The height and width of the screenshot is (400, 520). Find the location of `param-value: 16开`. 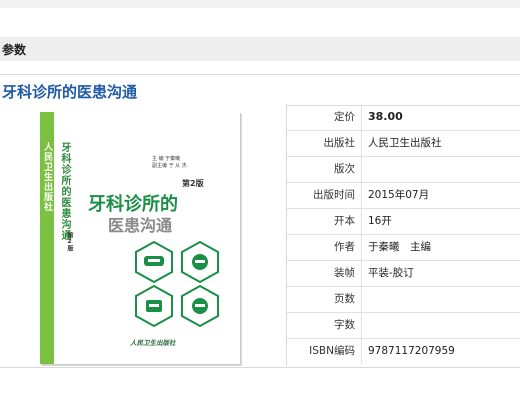

param-value: 16开 is located at coordinates (380, 221).